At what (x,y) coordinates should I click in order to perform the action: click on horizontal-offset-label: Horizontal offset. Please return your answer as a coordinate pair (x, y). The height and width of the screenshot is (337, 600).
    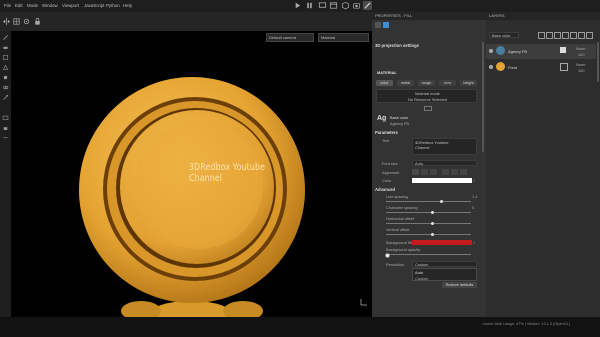
    Looking at the image, I should click on (400, 218).